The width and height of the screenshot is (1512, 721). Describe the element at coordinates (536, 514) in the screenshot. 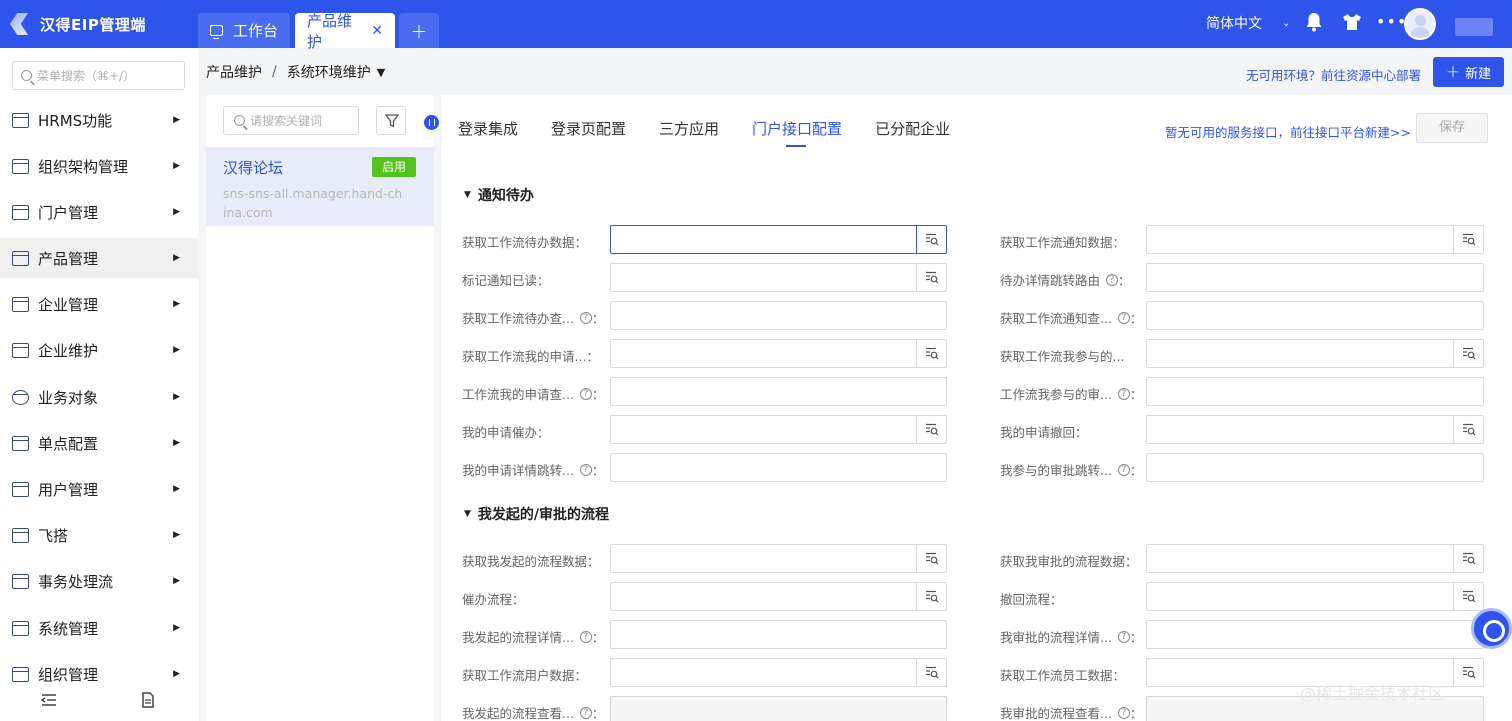

I see `section-processes: ▼ 我发起的/审批的流程` at that location.